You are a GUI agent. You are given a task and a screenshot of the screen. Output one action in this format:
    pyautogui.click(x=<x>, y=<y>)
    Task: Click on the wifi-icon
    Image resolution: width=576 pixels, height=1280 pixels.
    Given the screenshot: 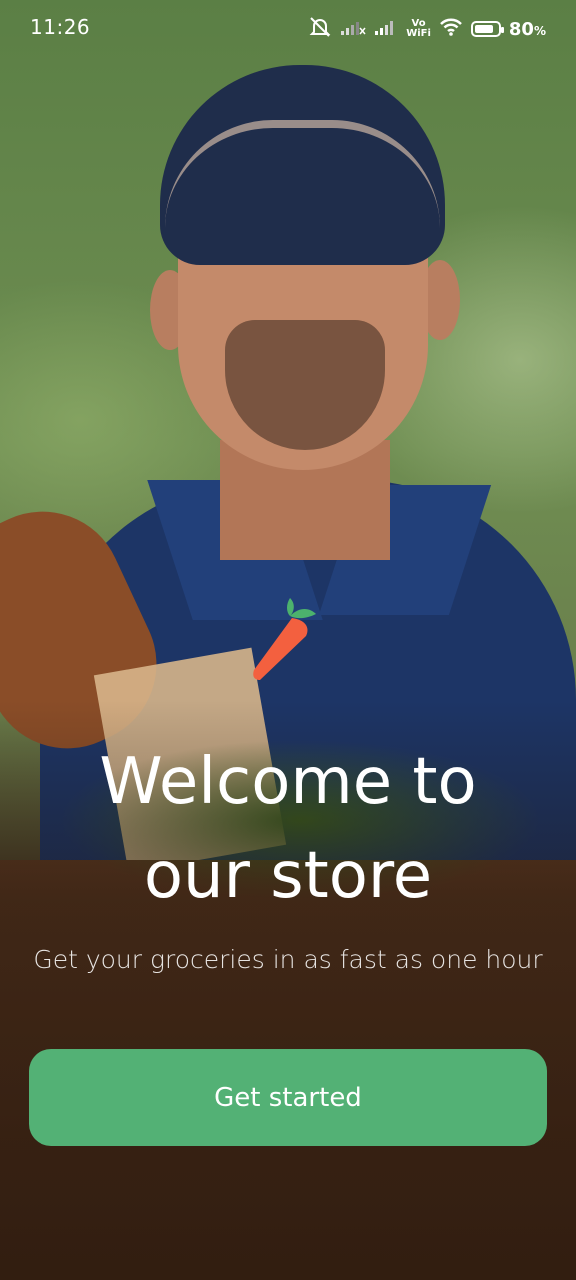 What is the action you would take?
    pyautogui.click(x=451, y=29)
    